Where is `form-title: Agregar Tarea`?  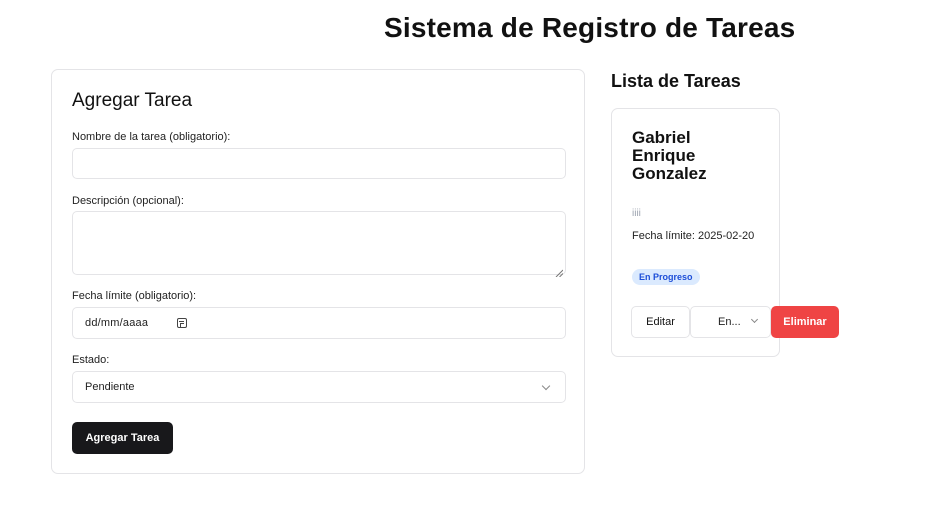
form-title: Agregar Tarea is located at coordinates (132, 100).